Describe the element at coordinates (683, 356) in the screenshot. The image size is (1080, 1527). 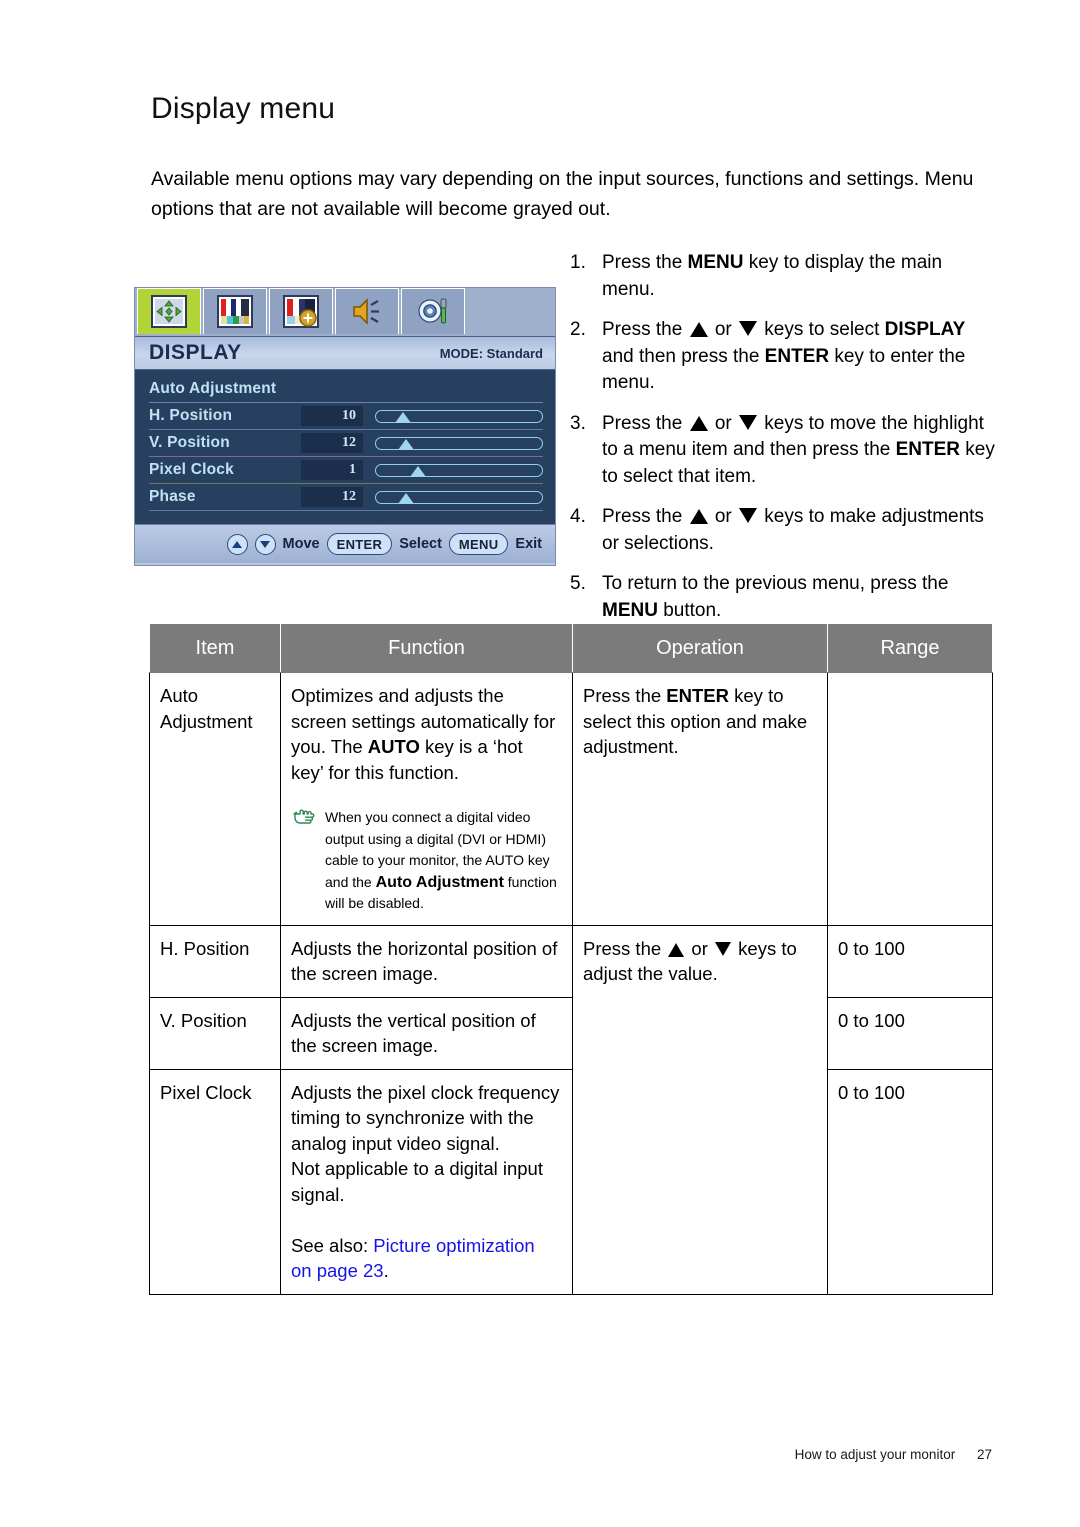
I see `text-run: and then press the` at that location.